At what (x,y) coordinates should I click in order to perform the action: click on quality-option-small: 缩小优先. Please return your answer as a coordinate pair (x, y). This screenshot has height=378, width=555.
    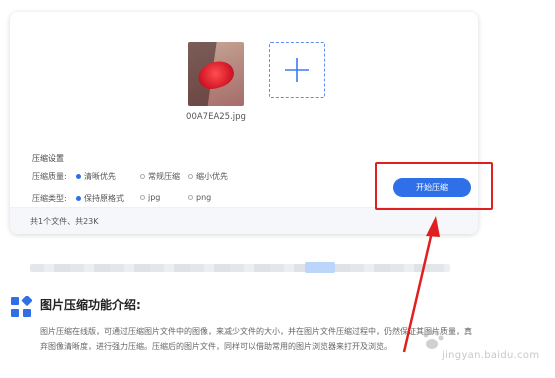
    Looking at the image, I should click on (208, 176).